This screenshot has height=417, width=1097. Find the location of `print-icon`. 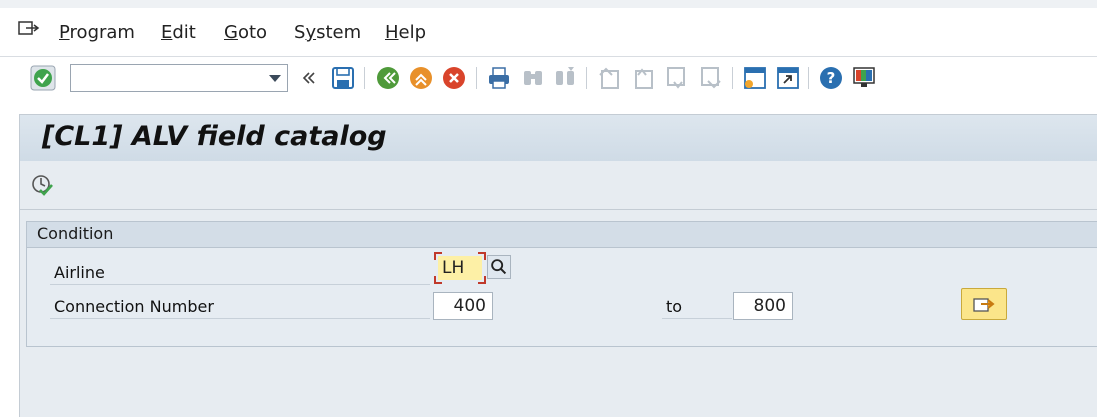

print-icon is located at coordinates (499, 78).